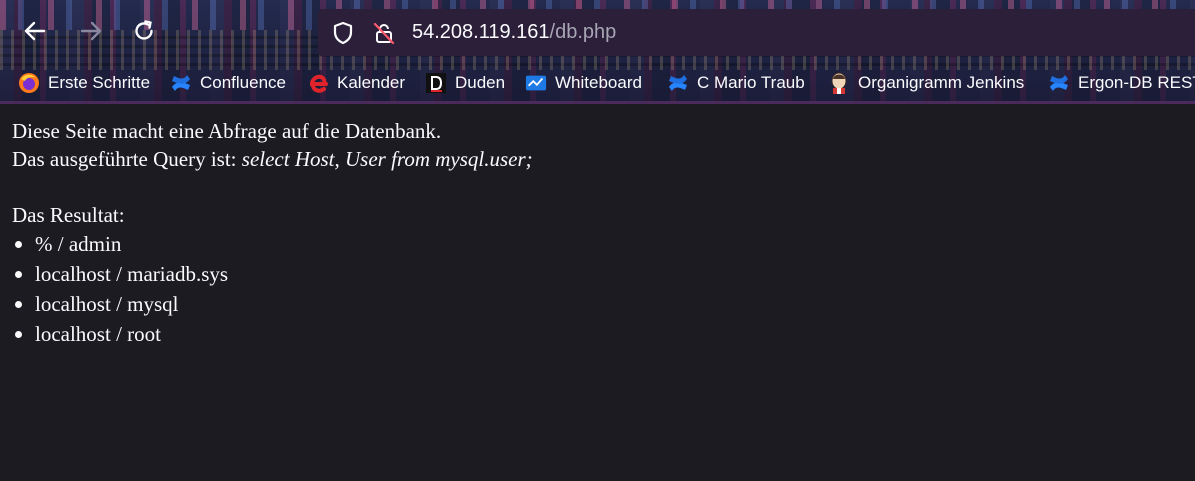 This screenshot has height=481, width=1195. I want to click on back-button, so click(35, 31).